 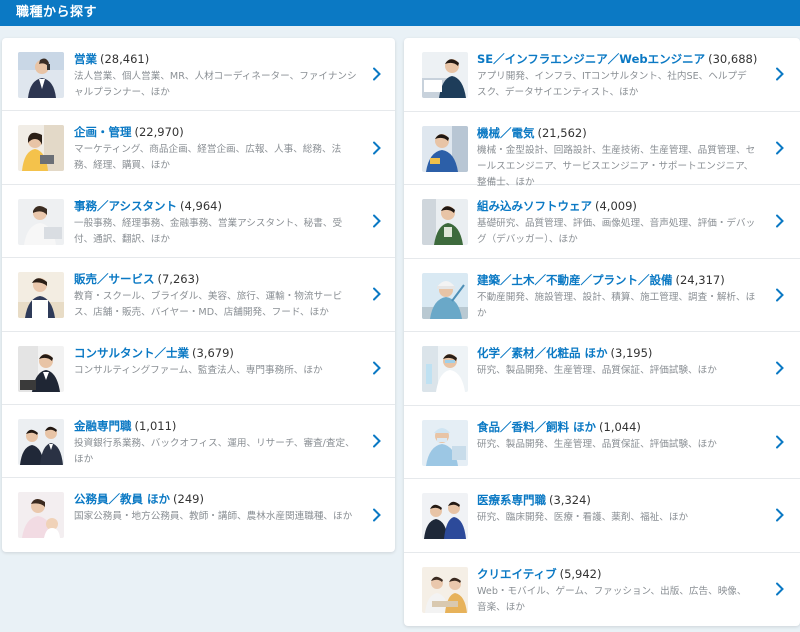 I want to click on category-description: コンサルティングファーム、監査法人、専門事務所、ほか, so click(x=198, y=370).